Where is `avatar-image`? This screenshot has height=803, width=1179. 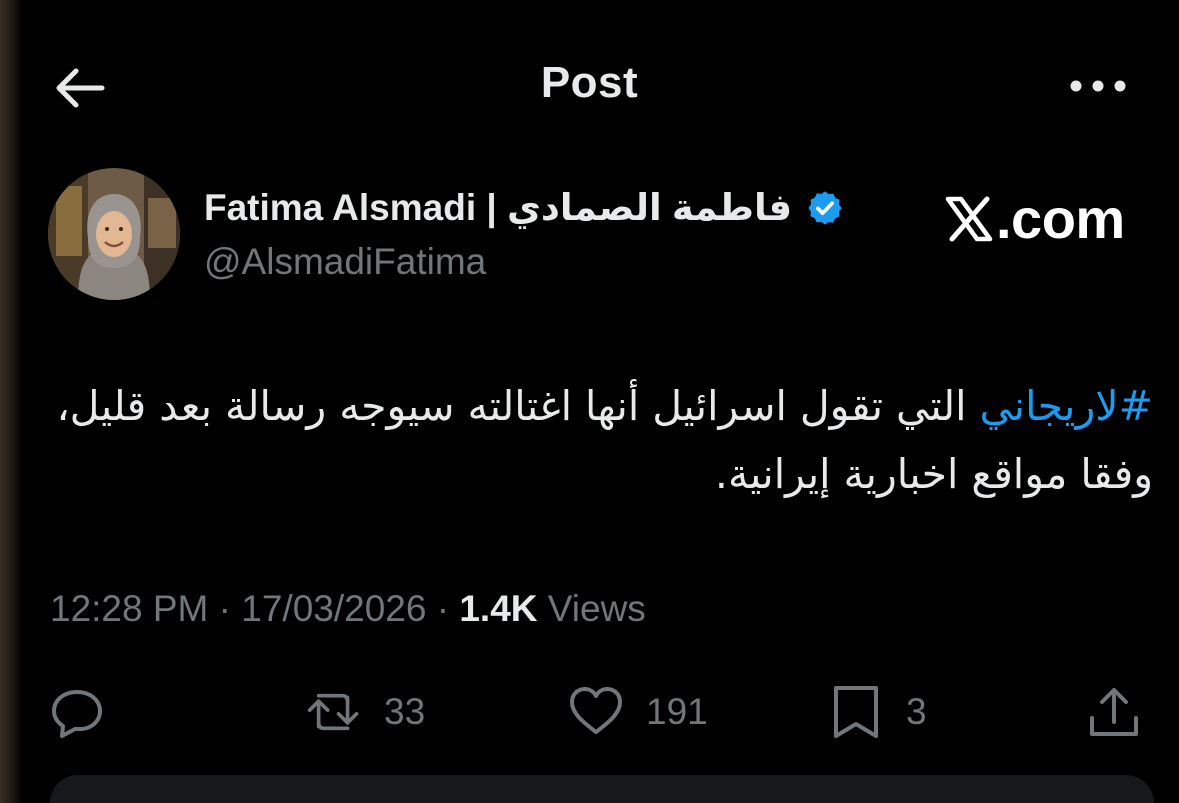 avatar-image is located at coordinates (114, 234).